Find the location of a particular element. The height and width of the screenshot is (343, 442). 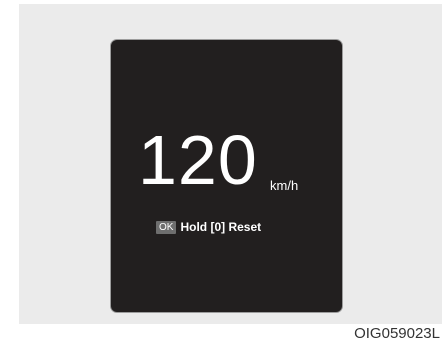

ok-key-badge: OK is located at coordinates (166, 227).